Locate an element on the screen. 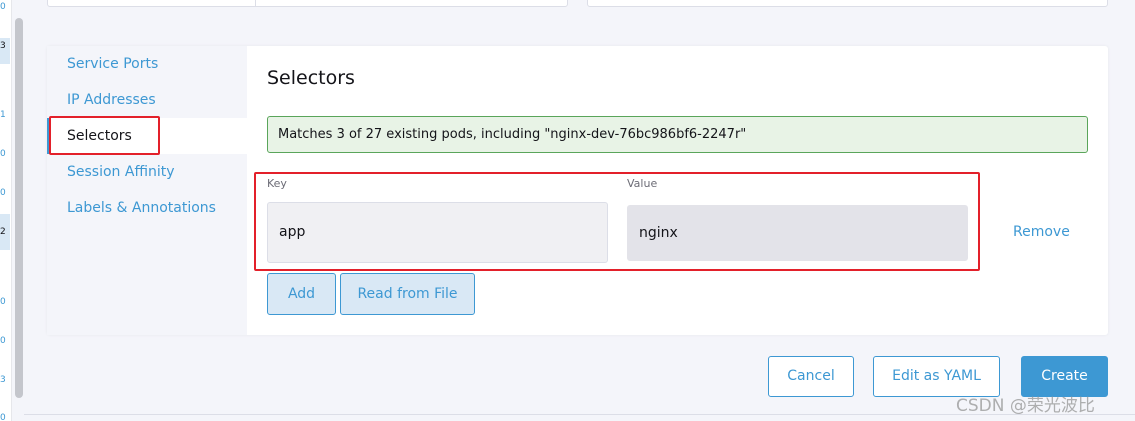 The width and height of the screenshot is (1135, 421). value-input: nginx is located at coordinates (797, 233).